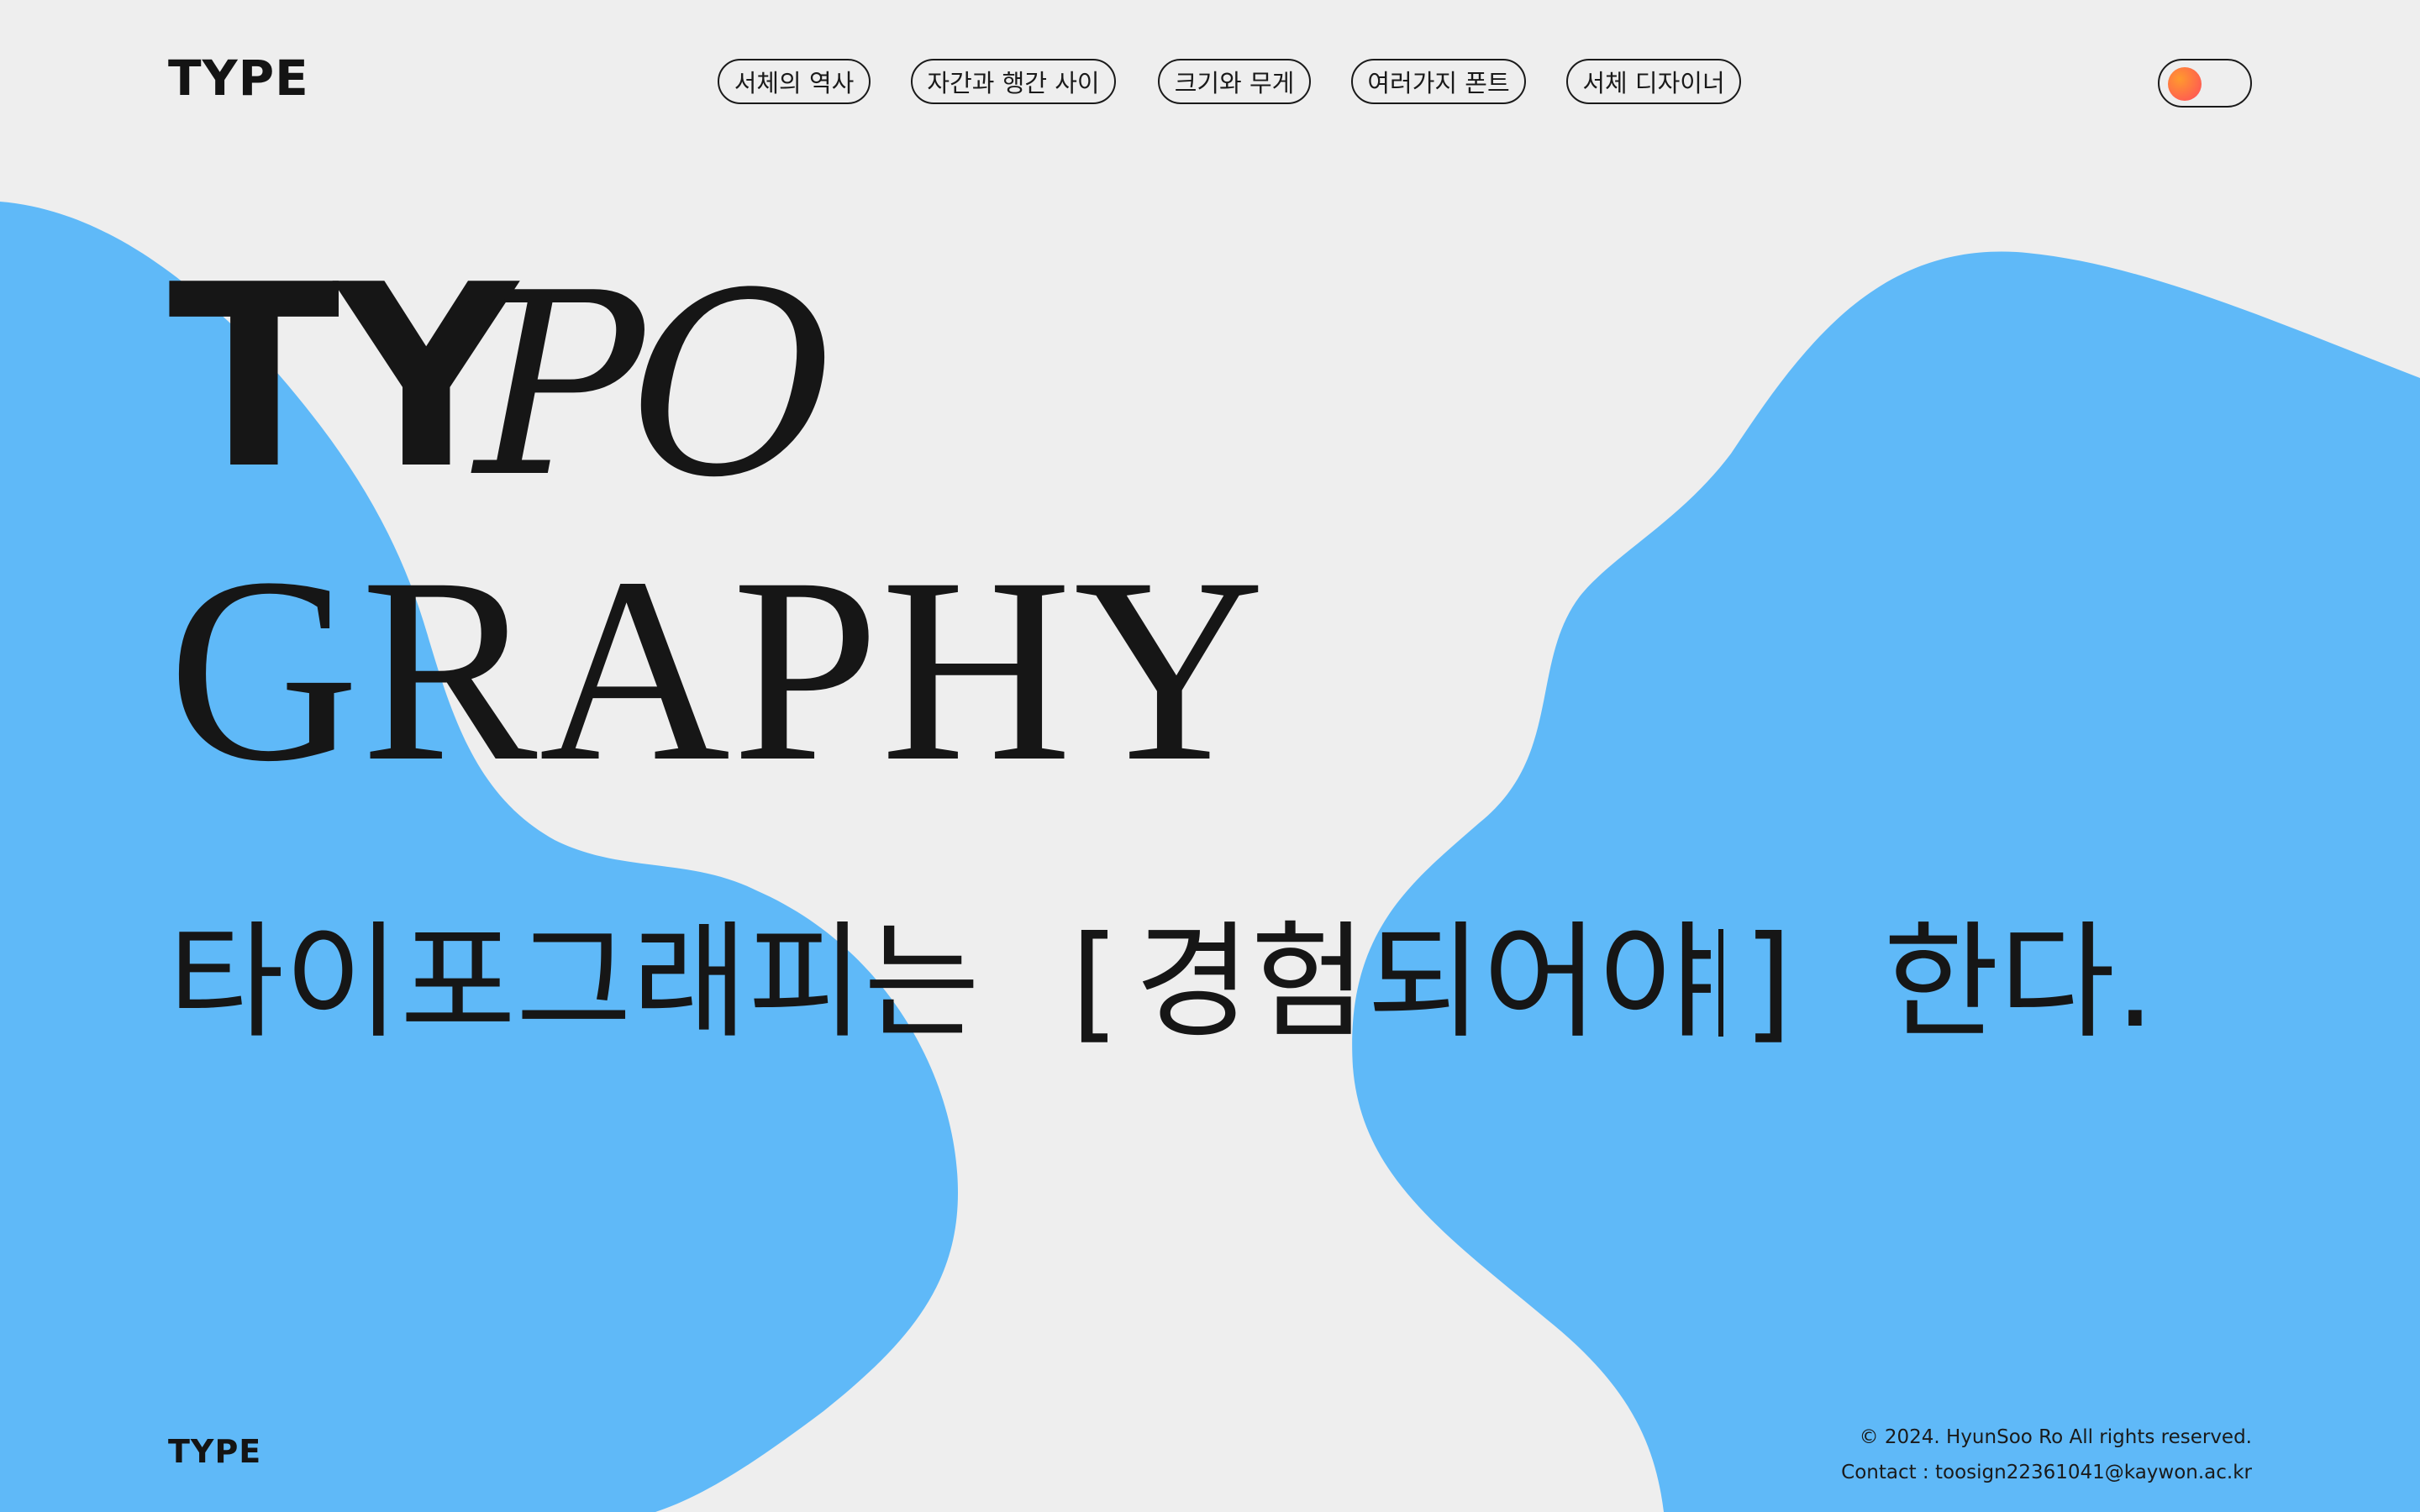 This screenshot has width=2420, height=1512. Describe the element at coordinates (343, 377) in the screenshot. I see `hero-title-line1-sans: TY` at that location.